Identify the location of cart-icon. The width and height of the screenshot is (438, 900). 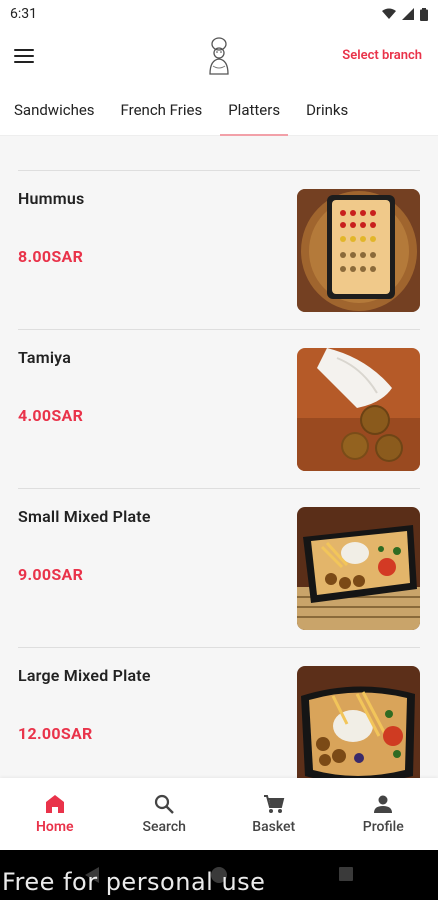
(274, 804).